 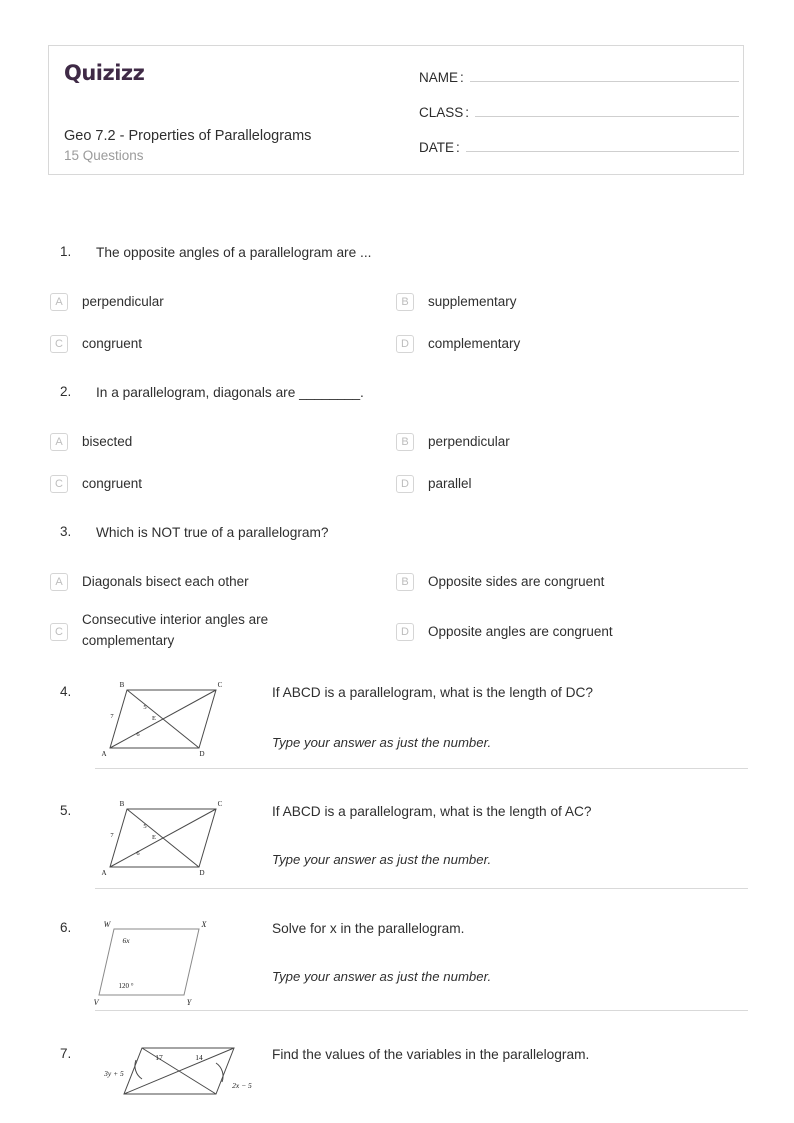 What do you see at coordinates (421, 1010) in the screenshot?
I see `question-6-divider` at bounding box center [421, 1010].